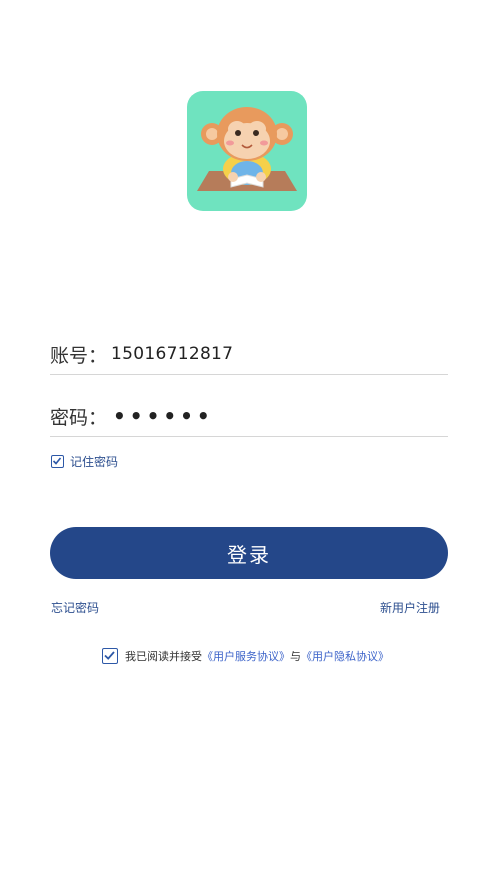 This screenshot has height=880, width=494. I want to click on account-label: 账号：, so click(79, 355).